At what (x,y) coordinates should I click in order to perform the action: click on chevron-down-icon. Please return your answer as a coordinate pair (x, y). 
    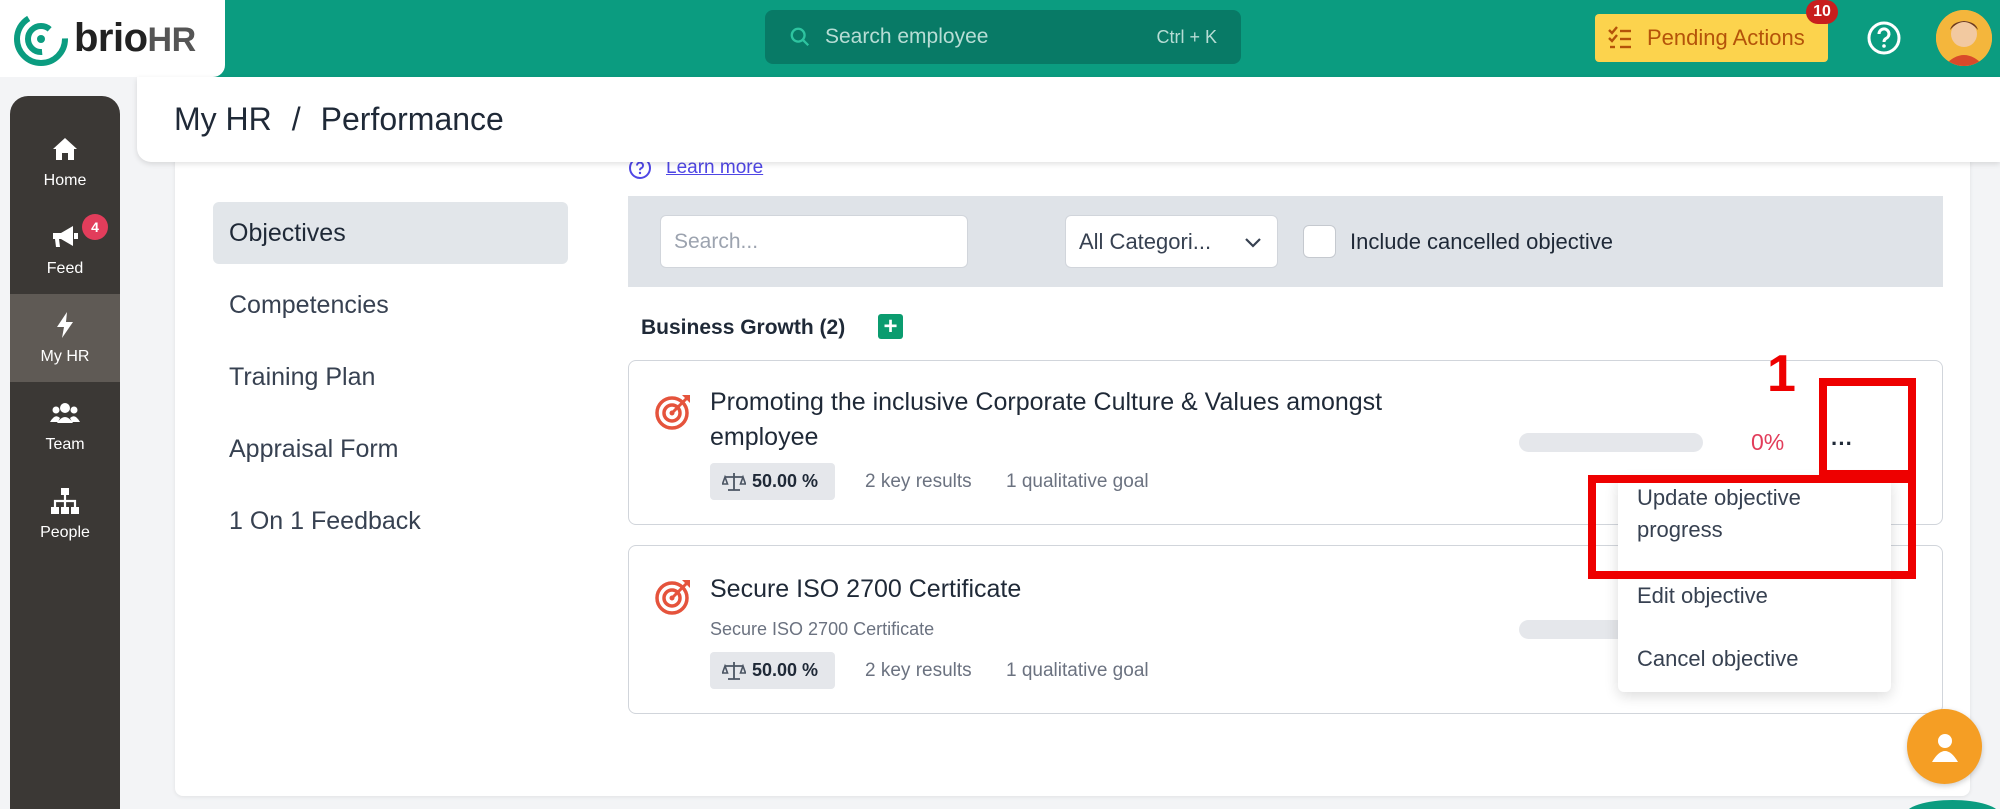
    Looking at the image, I should click on (1253, 243).